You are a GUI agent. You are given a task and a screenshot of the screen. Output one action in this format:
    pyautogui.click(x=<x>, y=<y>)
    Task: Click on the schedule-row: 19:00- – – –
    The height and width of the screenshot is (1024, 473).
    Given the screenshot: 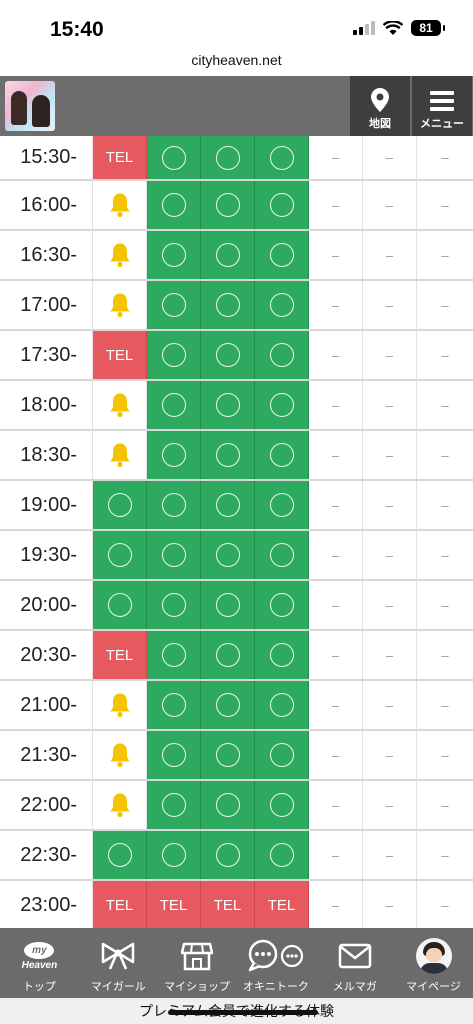 What is the action you would take?
    pyautogui.click(x=236, y=506)
    